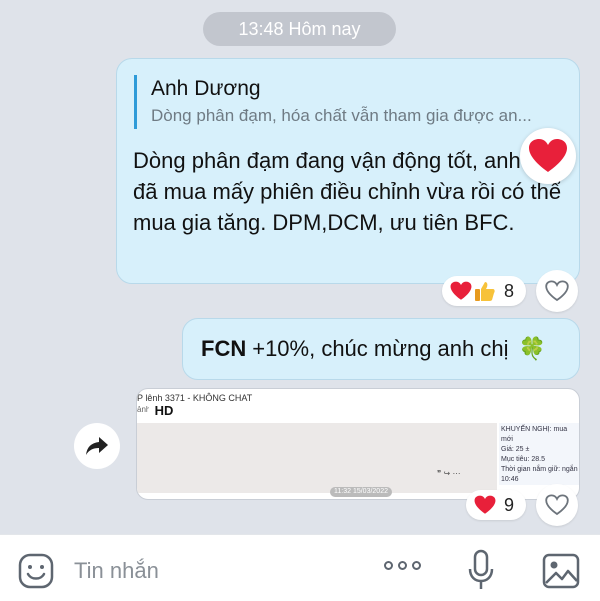 The height and width of the screenshot is (601, 600). What do you see at coordinates (510, 479) in the screenshot?
I see `side-line: 10:46` at bounding box center [510, 479].